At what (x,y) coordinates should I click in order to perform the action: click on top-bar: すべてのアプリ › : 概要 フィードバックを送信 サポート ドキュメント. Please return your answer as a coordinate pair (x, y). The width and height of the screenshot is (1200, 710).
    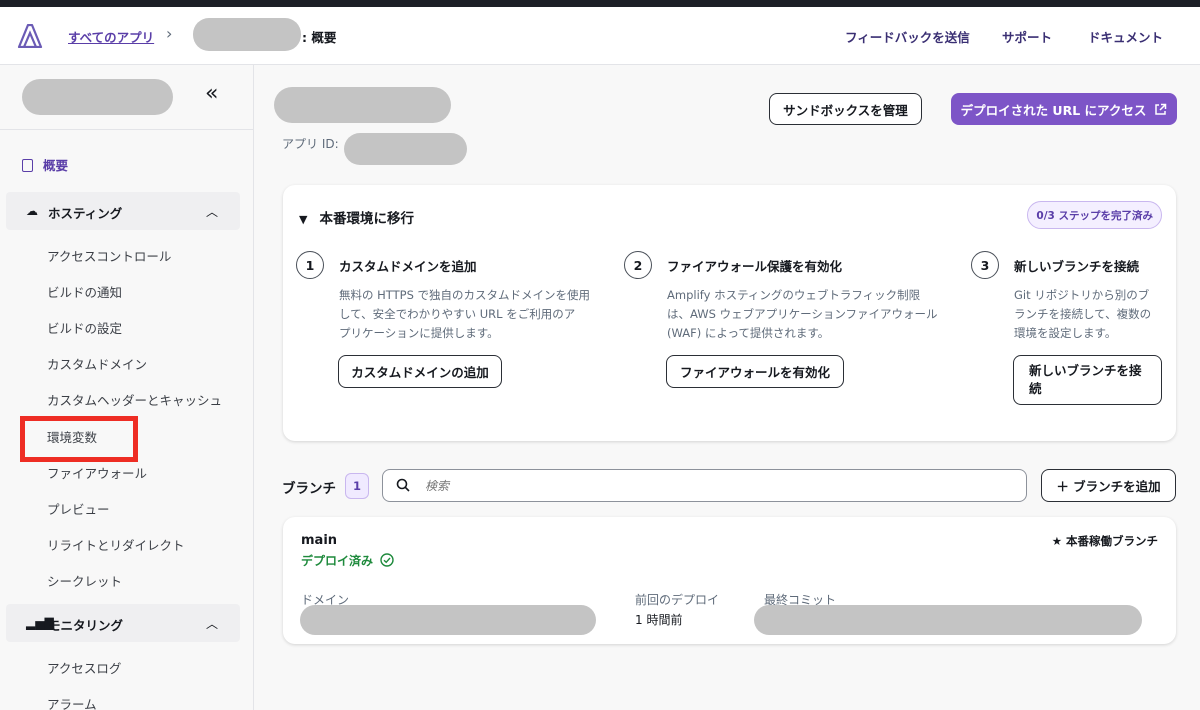
    Looking at the image, I should click on (600, 36).